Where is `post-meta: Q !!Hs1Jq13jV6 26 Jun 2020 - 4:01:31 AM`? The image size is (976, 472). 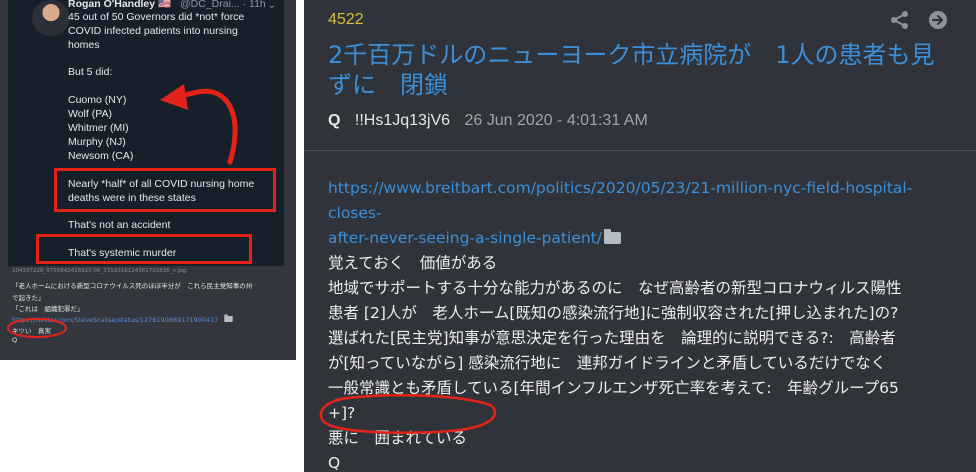
post-meta: Q !!Hs1Jq13jV6 26 Jun 2020 - 4:01:31 AM is located at coordinates (488, 121).